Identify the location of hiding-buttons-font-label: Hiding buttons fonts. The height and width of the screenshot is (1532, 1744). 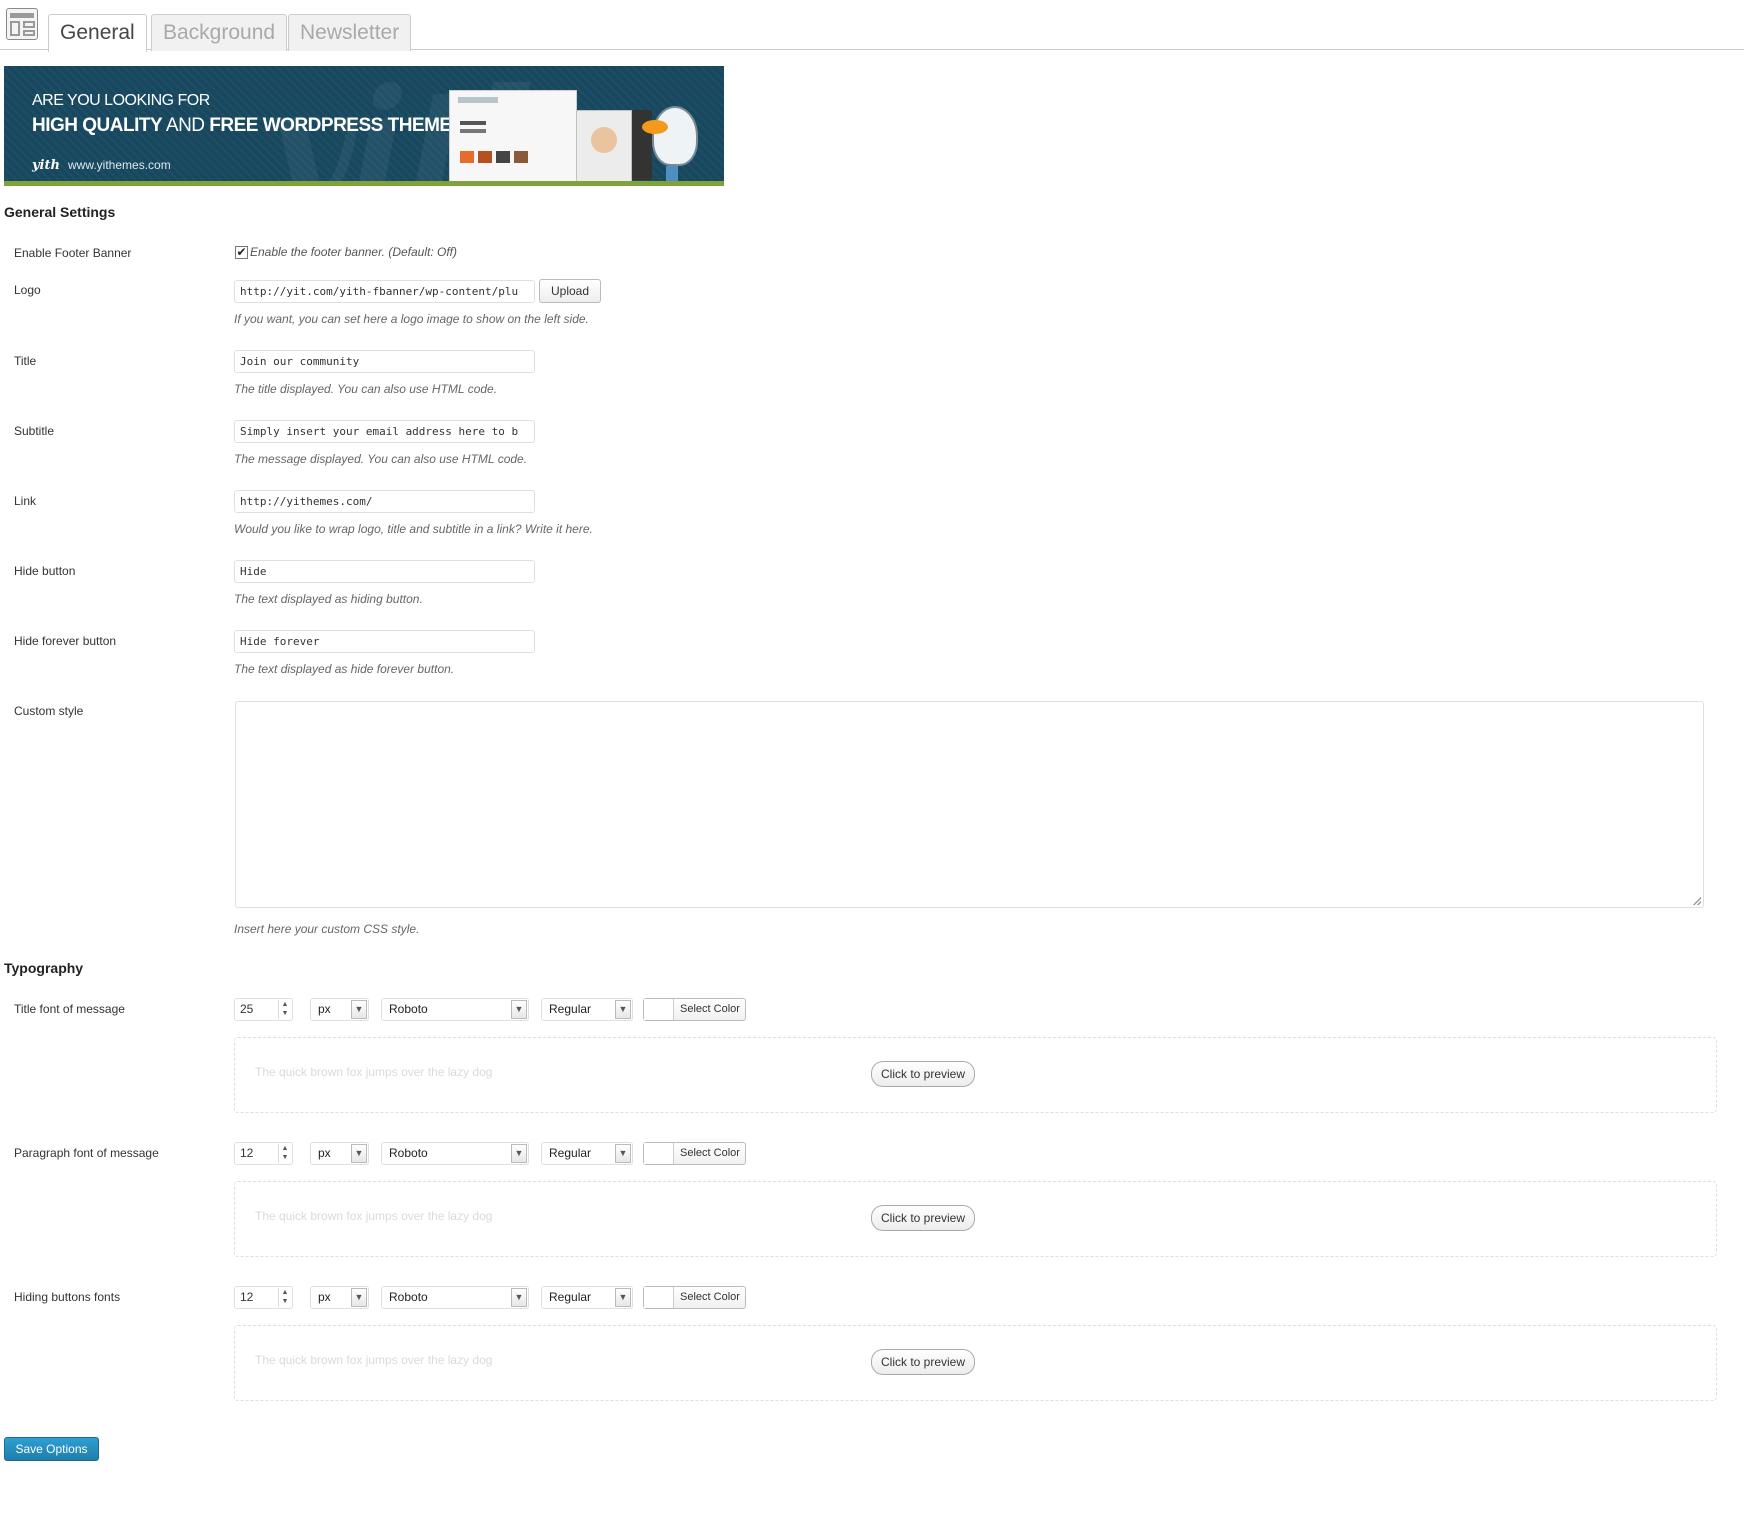
(67, 1297).